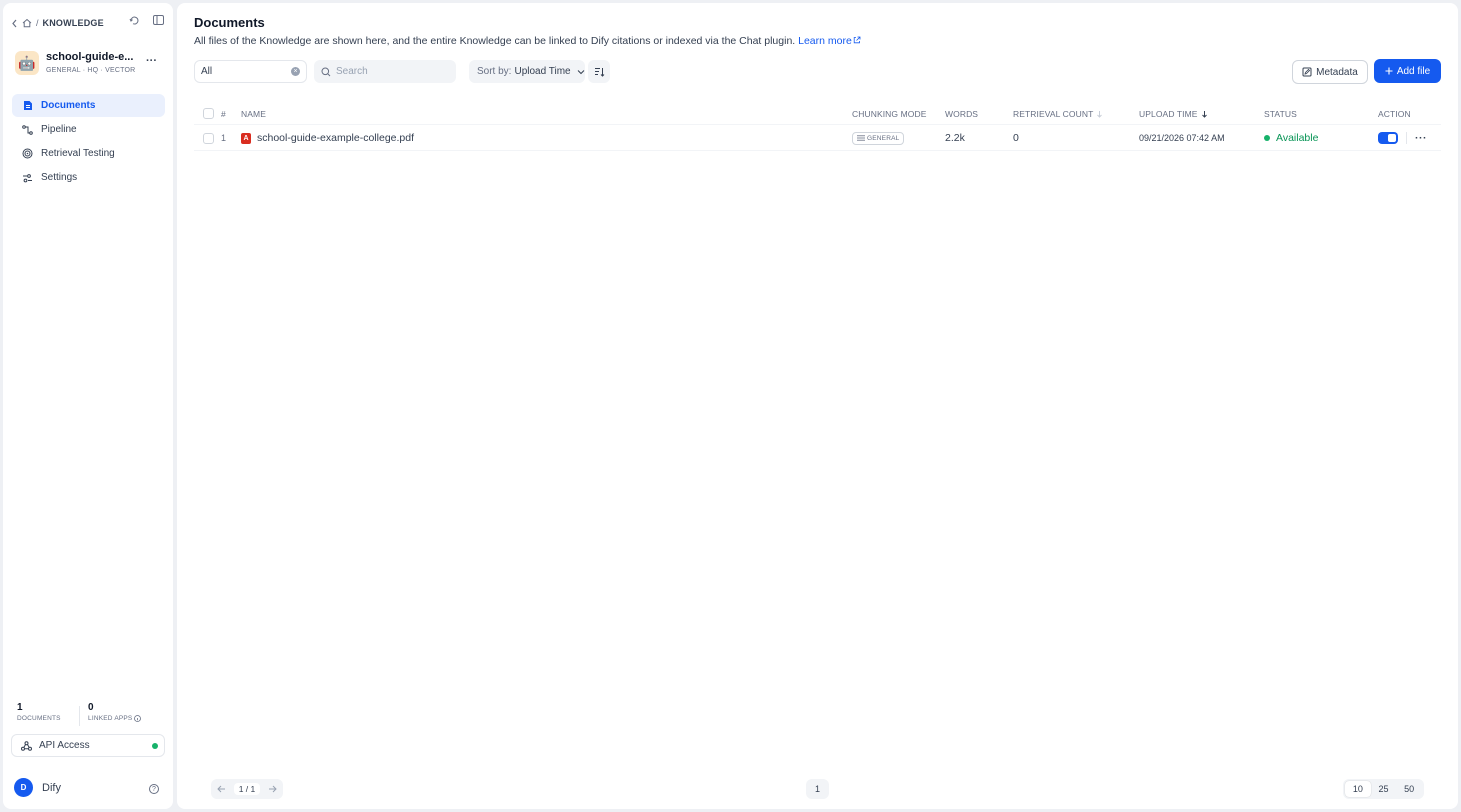  Describe the element at coordinates (138, 718) in the screenshot. I see `info-icon` at that location.